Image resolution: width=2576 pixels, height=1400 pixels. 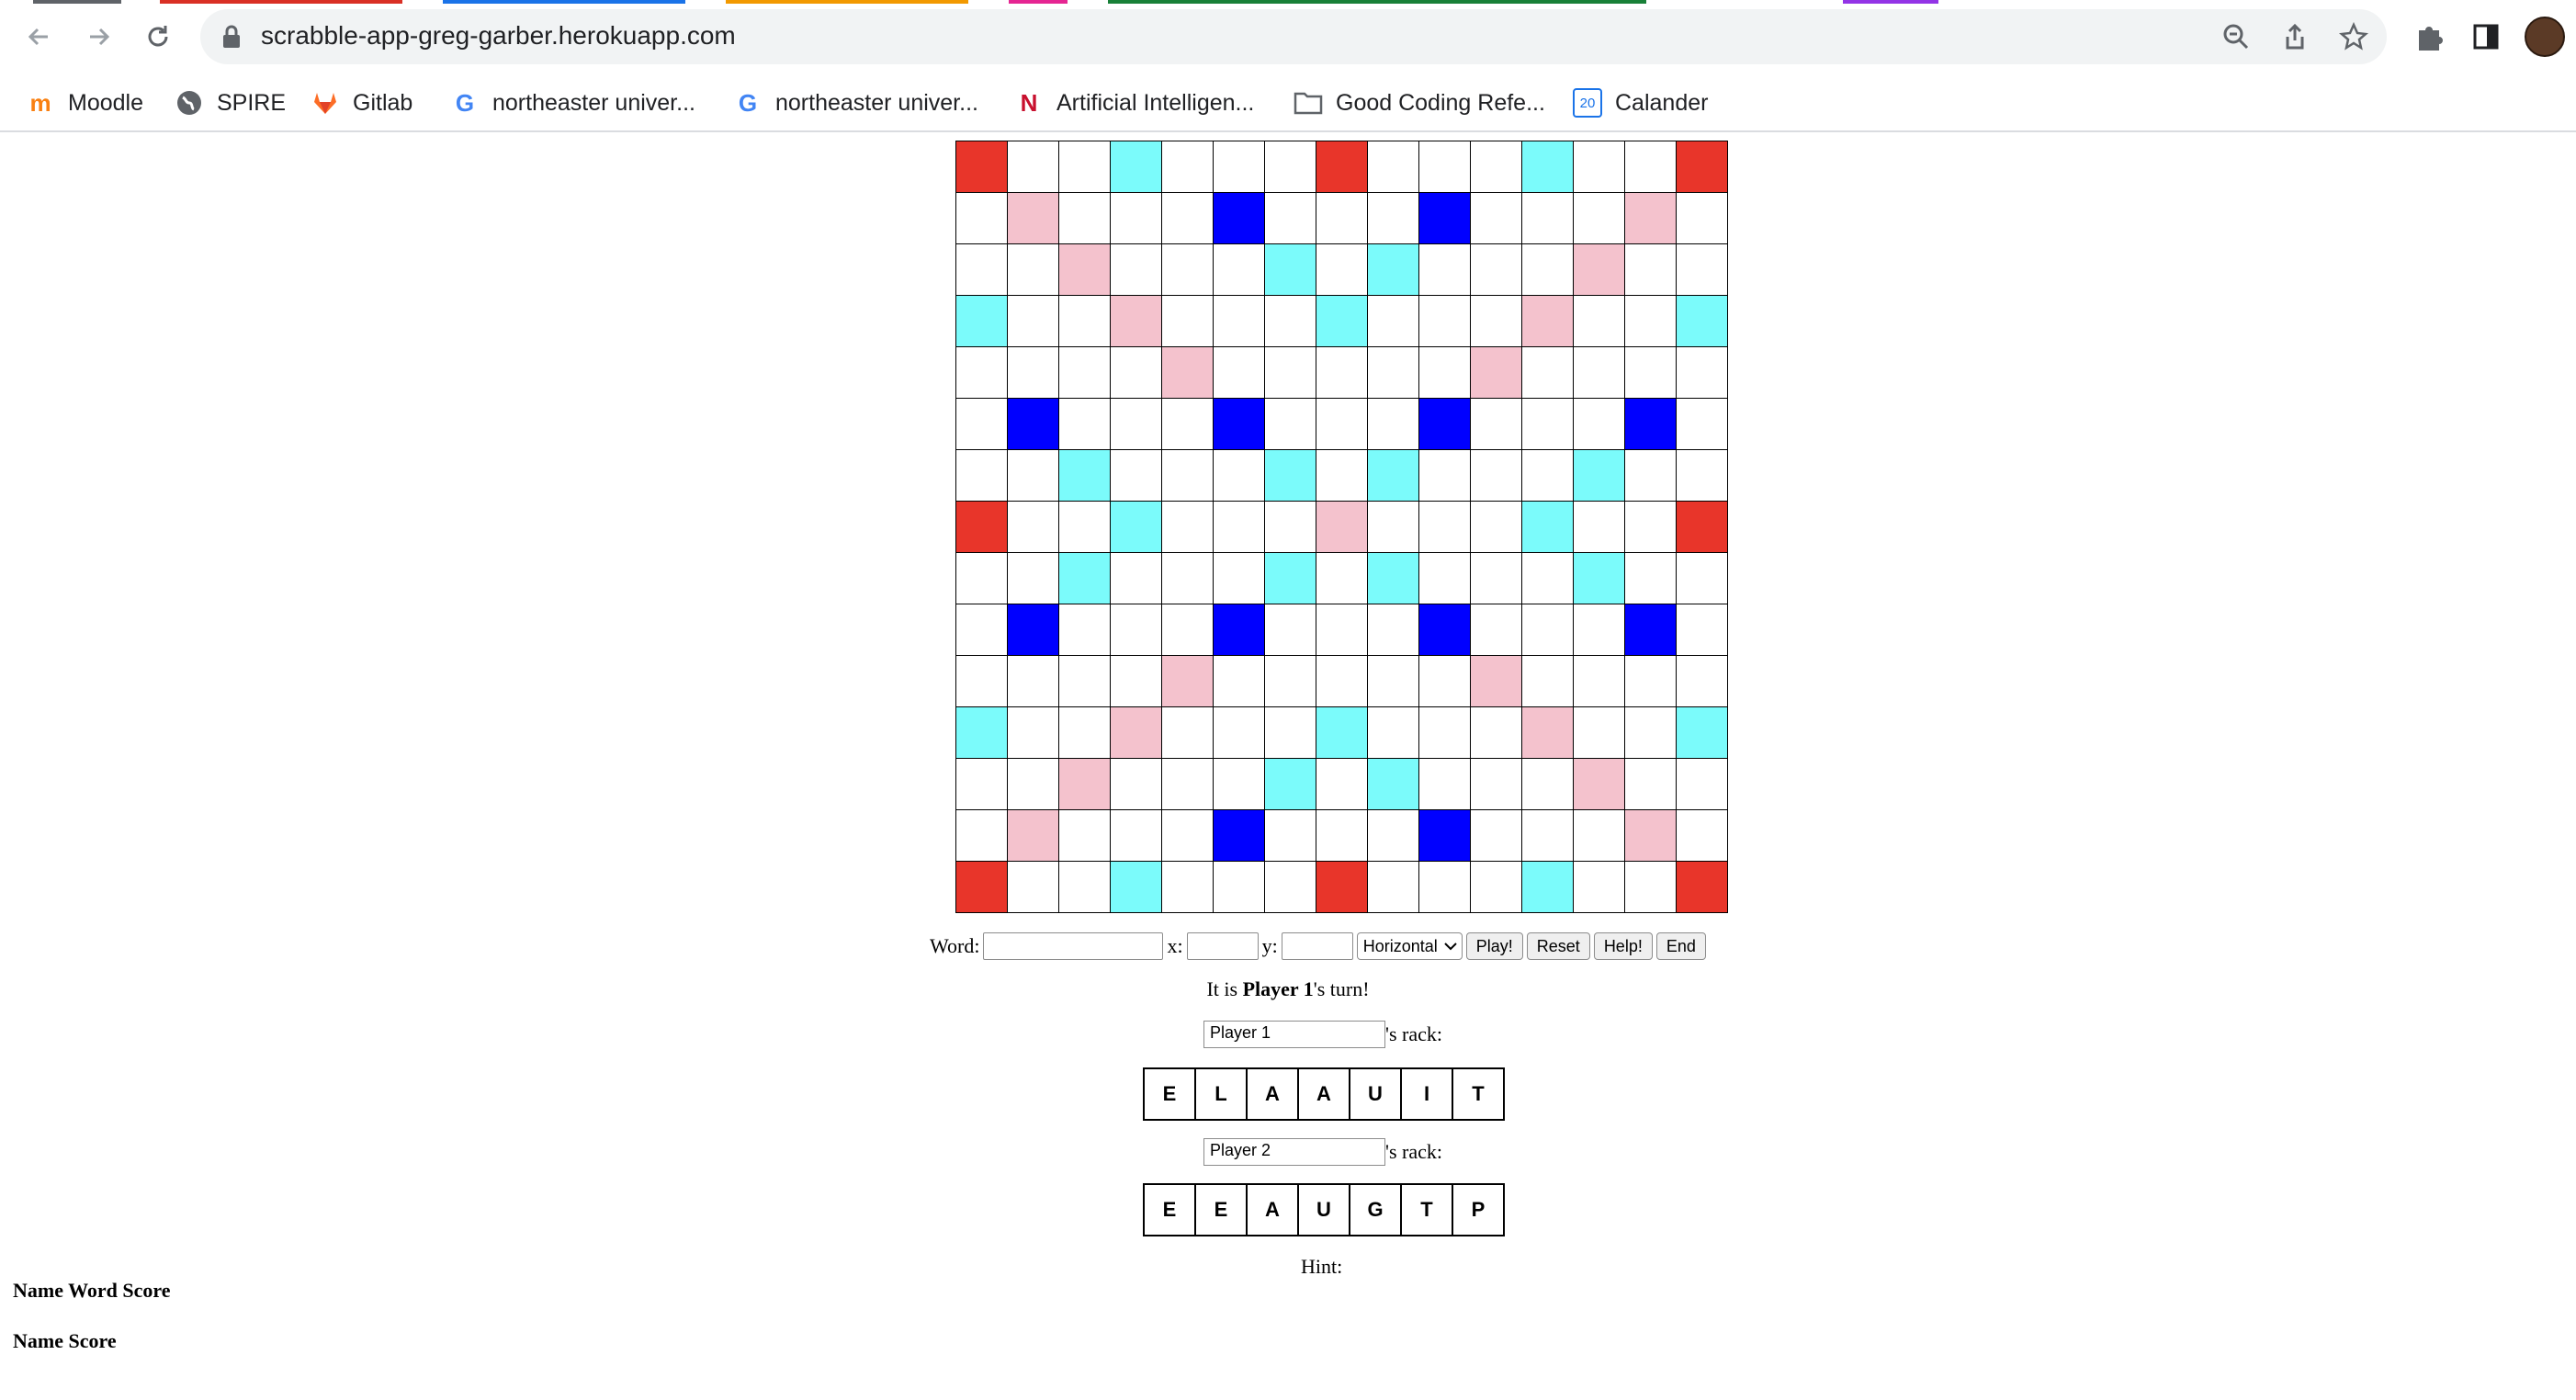 I want to click on address-bar: scrabble-app-greg-garber.herokuapp.com, so click(x=1293, y=36).